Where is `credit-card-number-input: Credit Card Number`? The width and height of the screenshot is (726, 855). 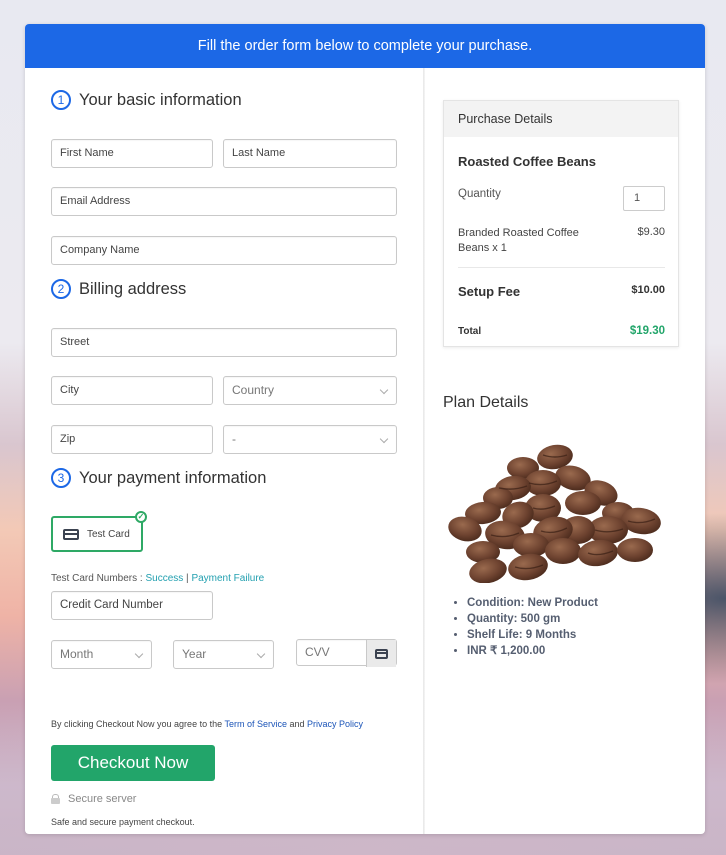 credit-card-number-input: Credit Card Number is located at coordinates (132, 605).